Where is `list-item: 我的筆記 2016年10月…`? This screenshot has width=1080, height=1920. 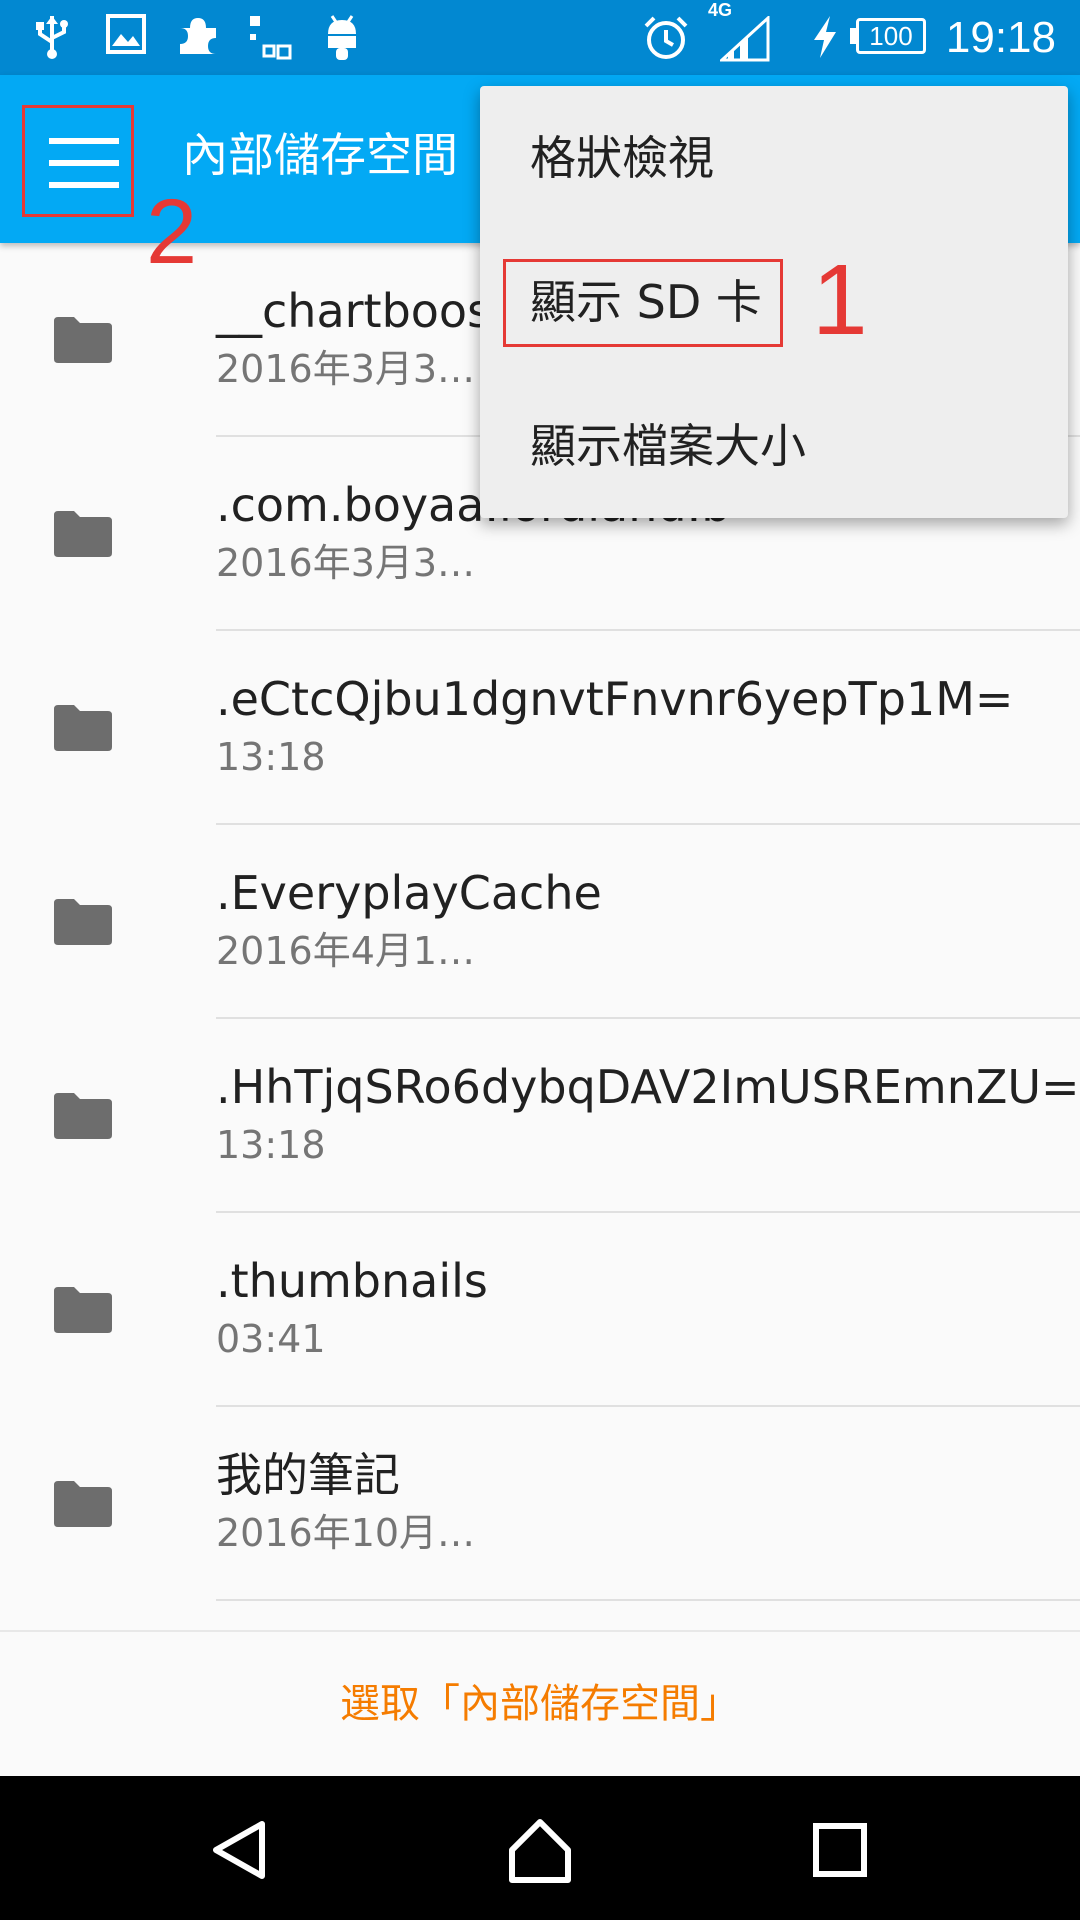
list-item: 我的筆記 2016年10月… is located at coordinates (540, 1504).